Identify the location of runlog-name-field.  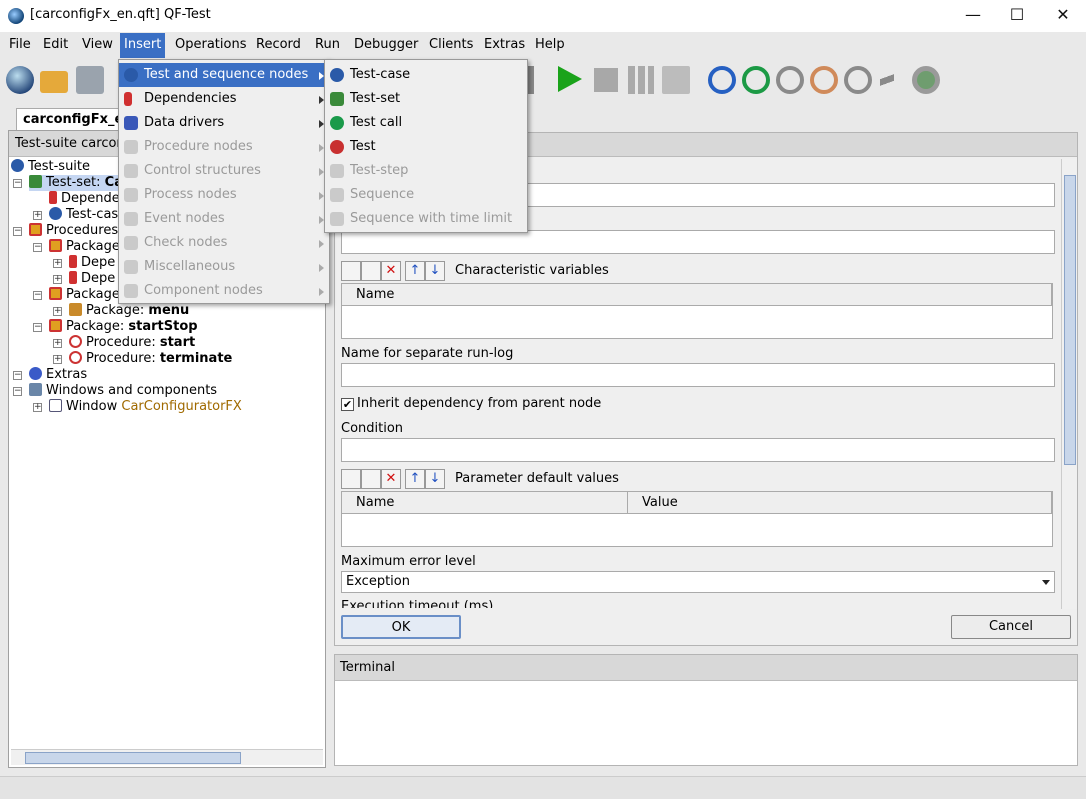
(698, 375).